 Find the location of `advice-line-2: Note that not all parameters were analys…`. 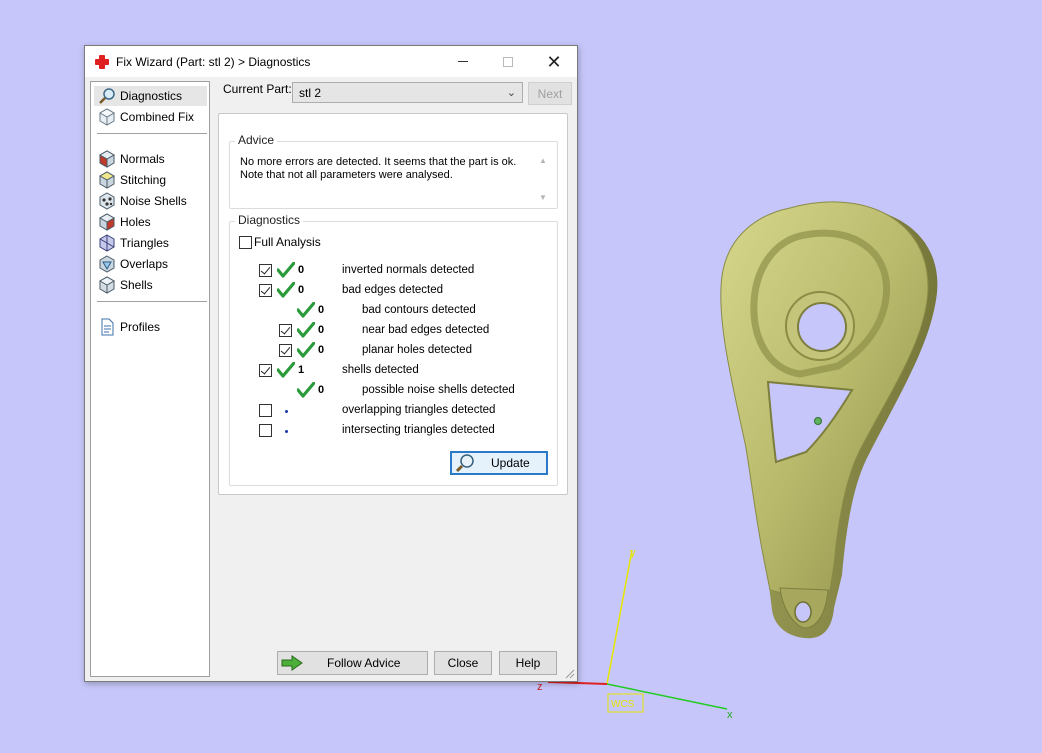

advice-line-2: Note that not all parameters were analys… is located at coordinates (346, 175).